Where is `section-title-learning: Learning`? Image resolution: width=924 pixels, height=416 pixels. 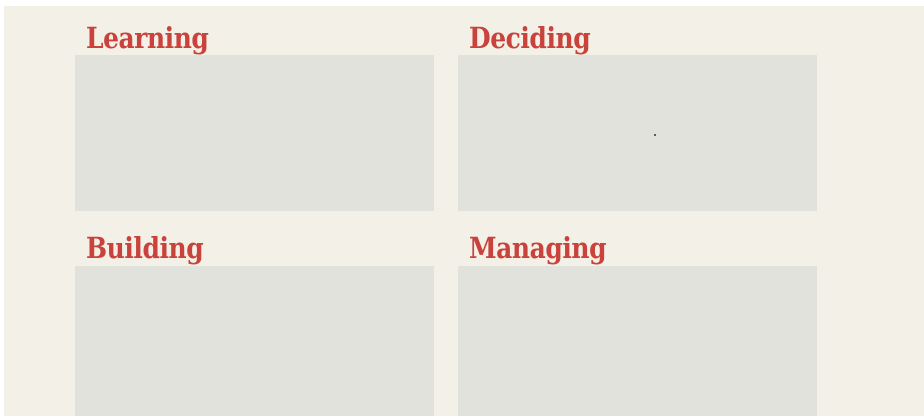 section-title-learning: Learning is located at coordinates (147, 38).